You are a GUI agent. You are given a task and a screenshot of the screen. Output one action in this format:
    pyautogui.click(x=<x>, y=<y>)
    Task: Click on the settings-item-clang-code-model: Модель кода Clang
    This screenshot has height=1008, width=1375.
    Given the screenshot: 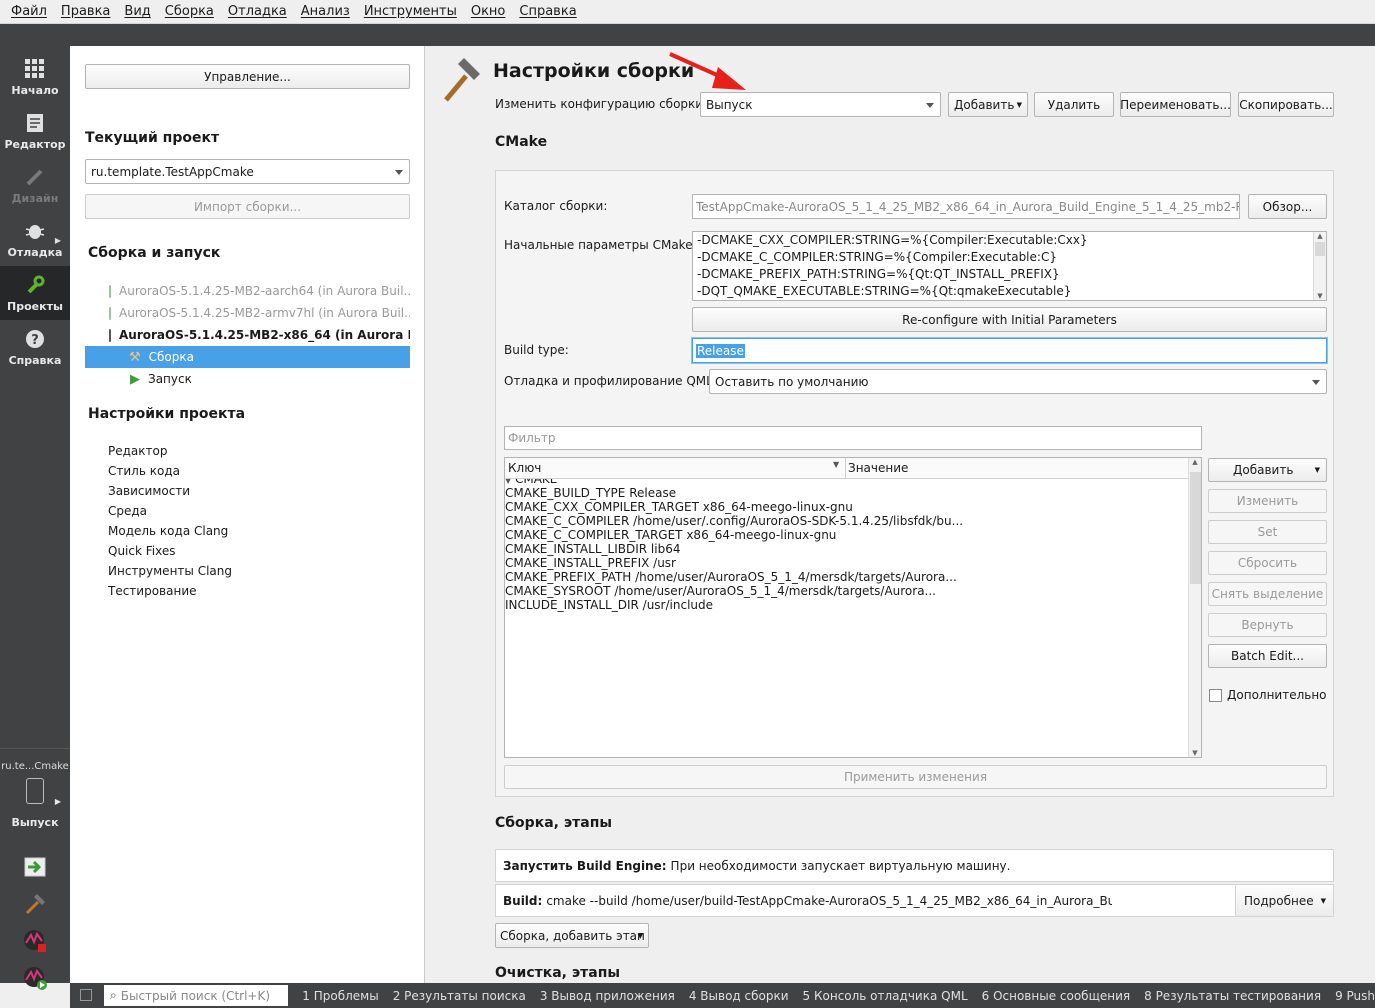 What is the action you would take?
    pyautogui.click(x=168, y=531)
    